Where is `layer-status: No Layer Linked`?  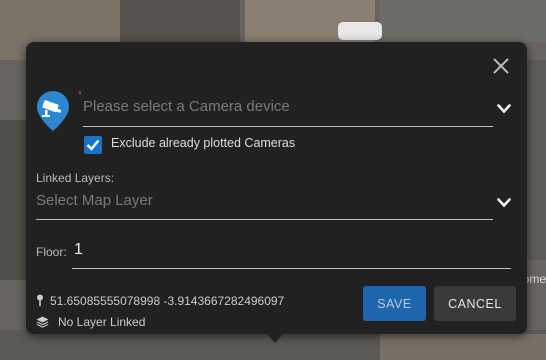 layer-status: No Layer Linked is located at coordinates (90, 322).